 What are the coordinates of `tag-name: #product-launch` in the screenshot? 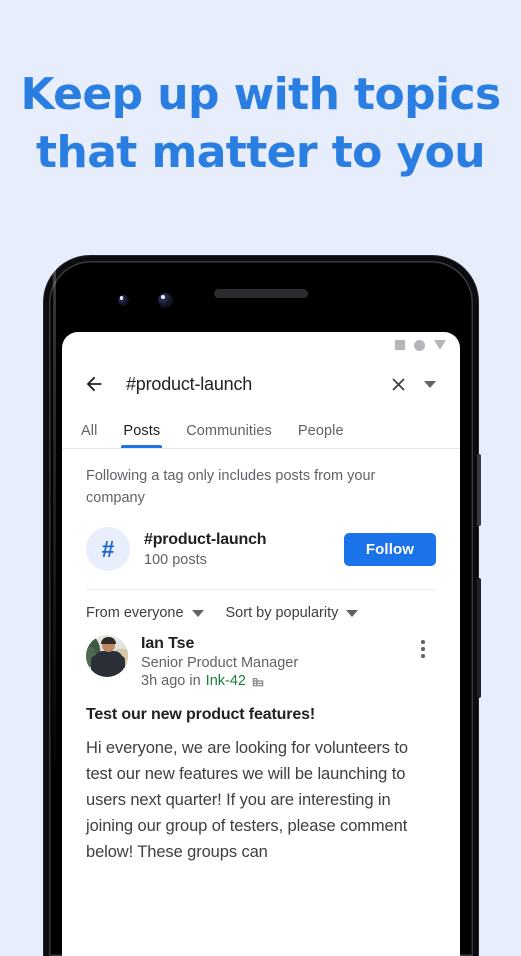 It's located at (205, 539).